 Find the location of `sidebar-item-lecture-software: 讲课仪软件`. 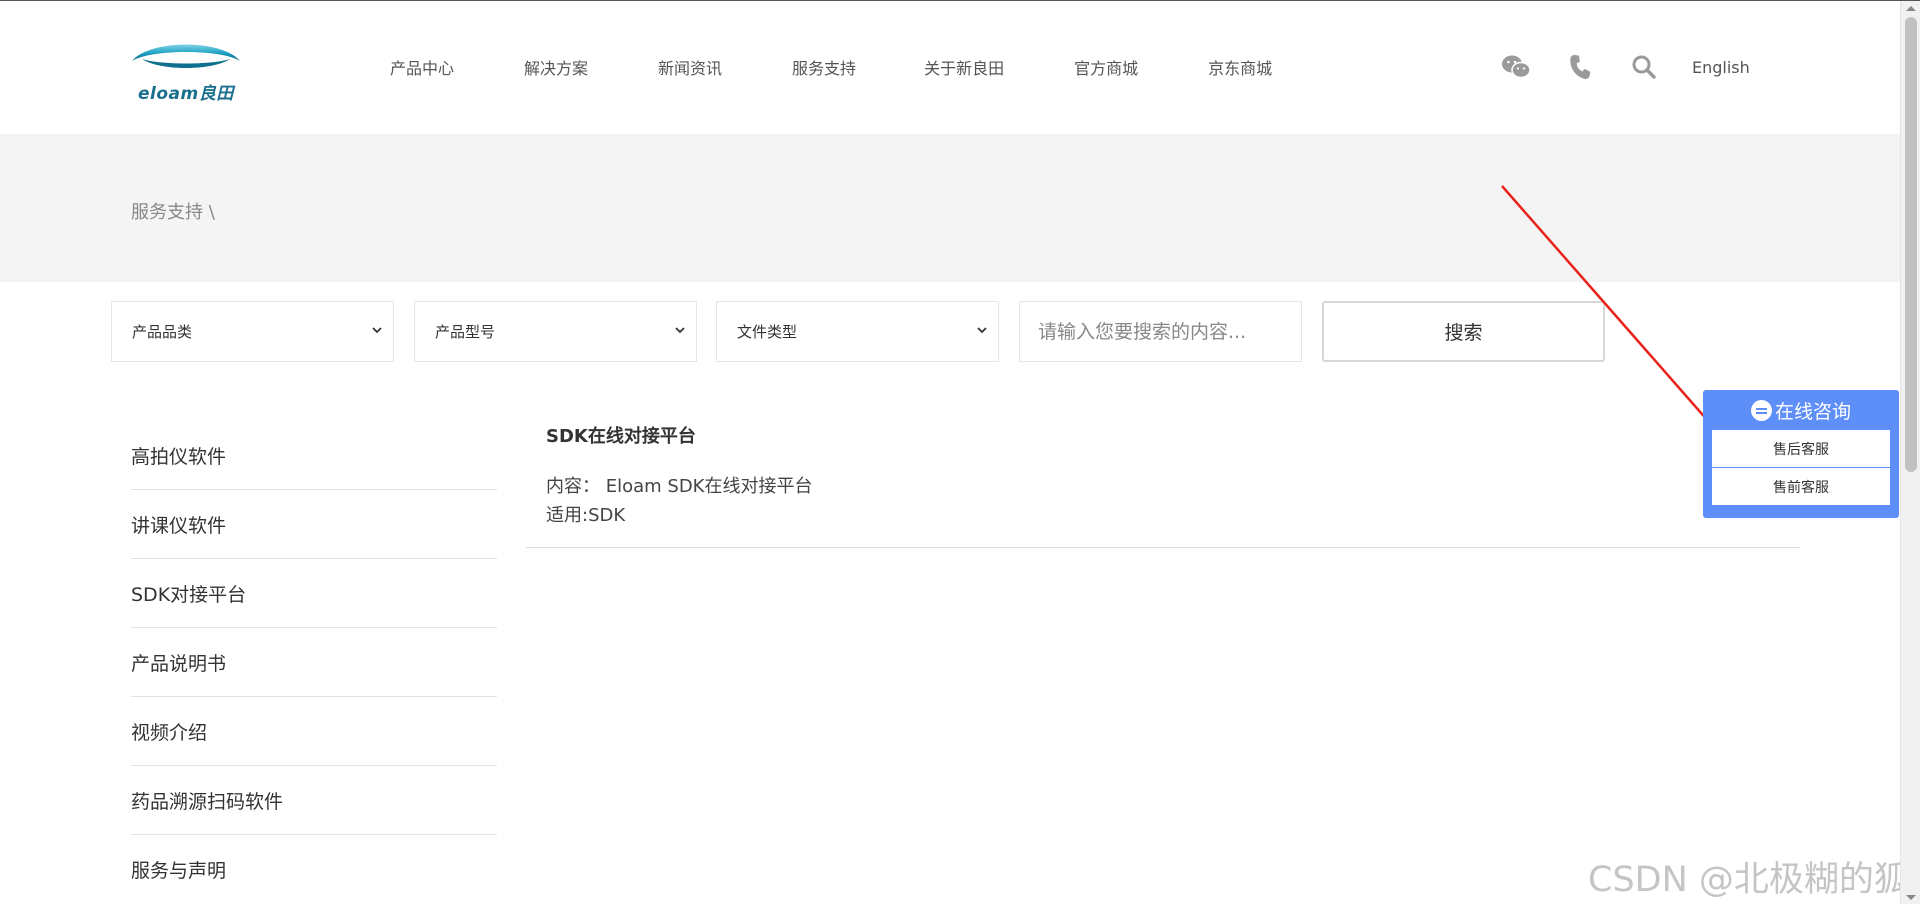

sidebar-item-lecture-software: 讲课仪软件 is located at coordinates (314, 524).